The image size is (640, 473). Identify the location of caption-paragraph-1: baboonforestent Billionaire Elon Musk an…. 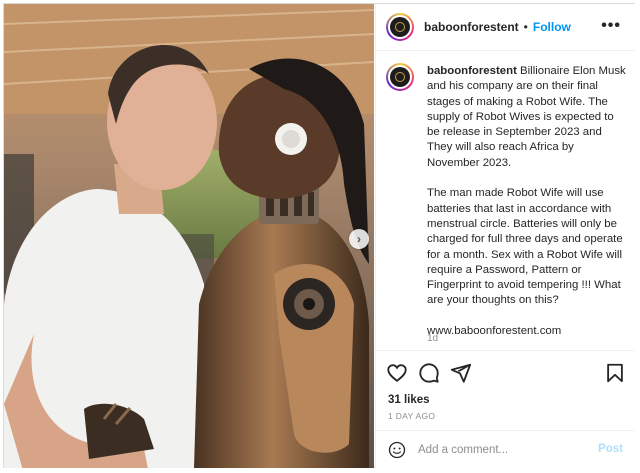
(527, 117).